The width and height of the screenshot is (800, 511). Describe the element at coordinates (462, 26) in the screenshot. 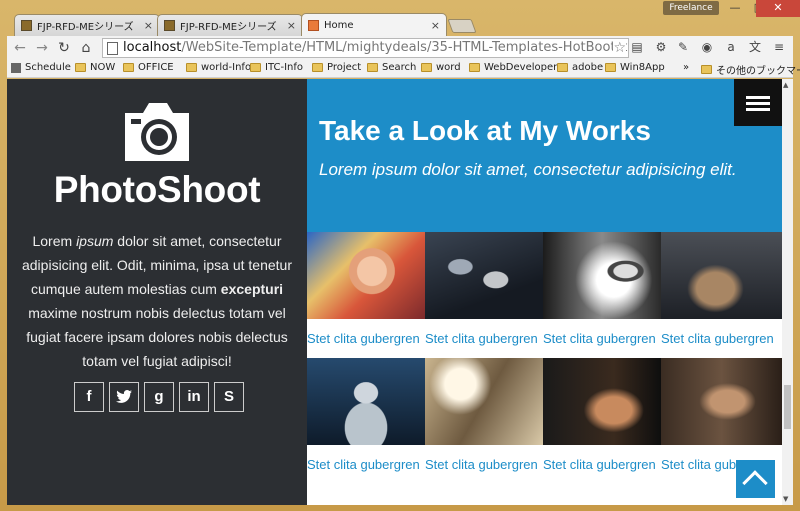

I see `new-tab-button` at that location.